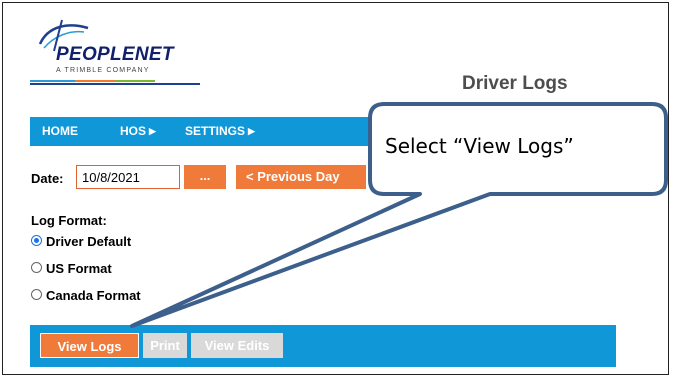 Image resolution: width=674 pixels, height=381 pixels. I want to click on nav-home-label: HOME, so click(60, 131).